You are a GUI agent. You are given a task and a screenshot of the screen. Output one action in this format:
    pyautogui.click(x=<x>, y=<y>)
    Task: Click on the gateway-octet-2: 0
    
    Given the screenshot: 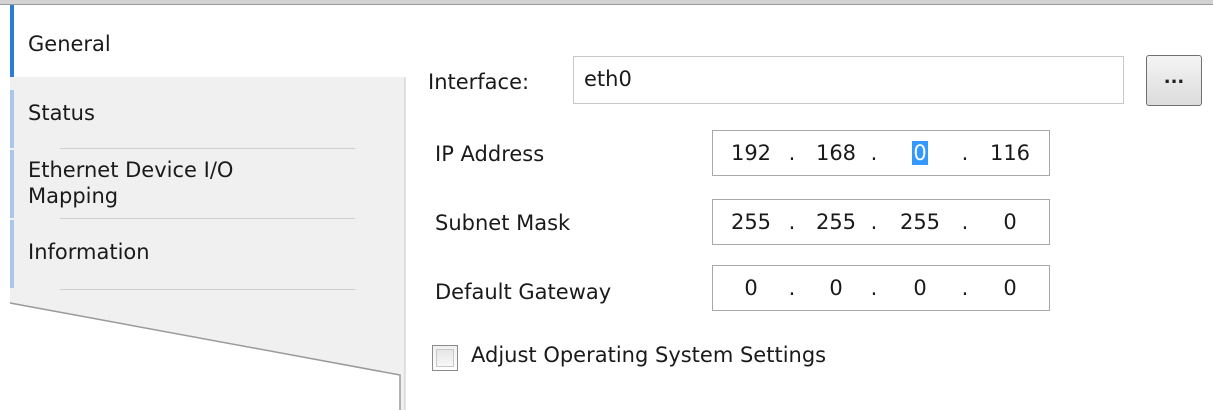 What is the action you would take?
    pyautogui.click(x=836, y=288)
    